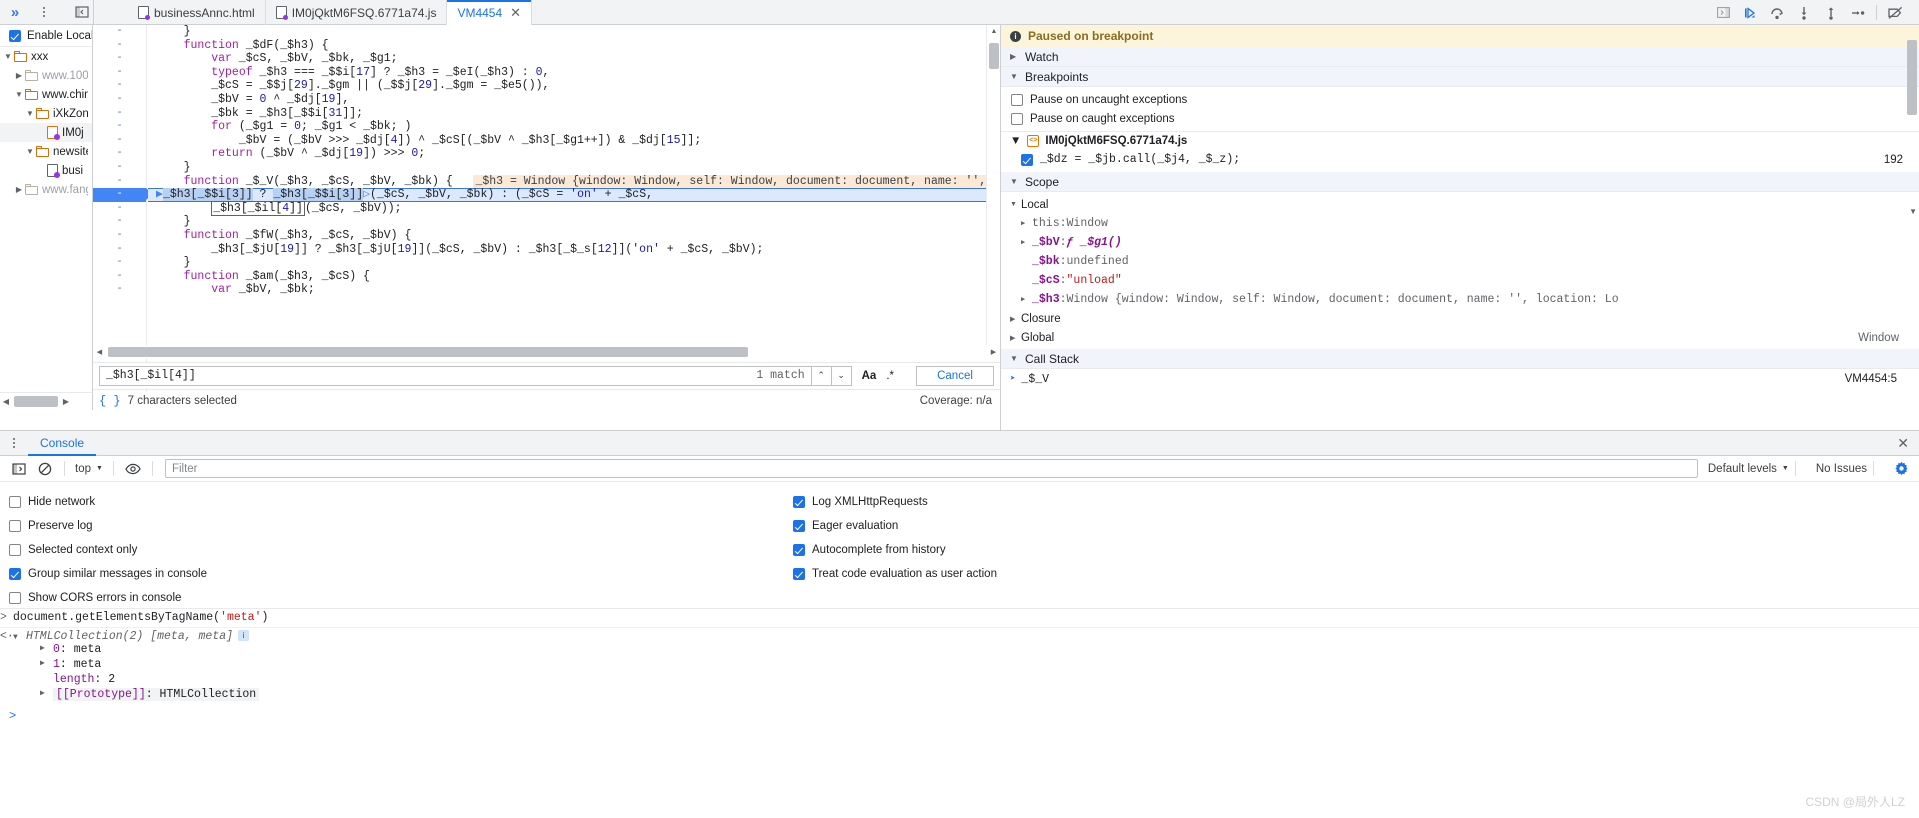  Describe the element at coordinates (45, 469) in the screenshot. I see `clear-console-icon` at that location.